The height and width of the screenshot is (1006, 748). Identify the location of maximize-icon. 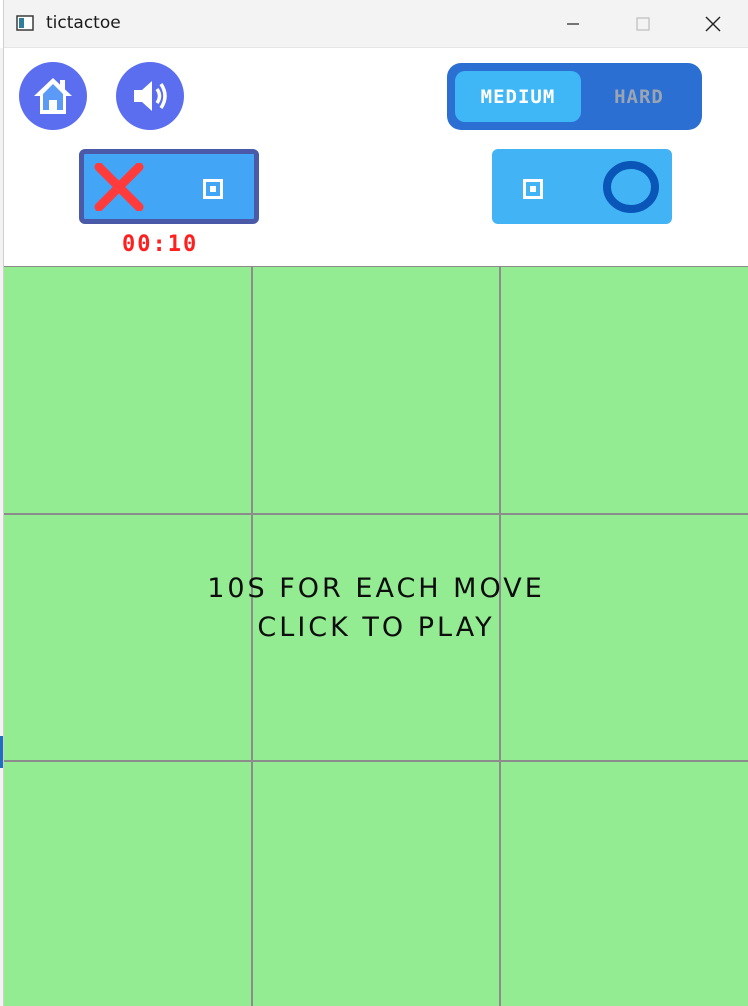
(643, 24).